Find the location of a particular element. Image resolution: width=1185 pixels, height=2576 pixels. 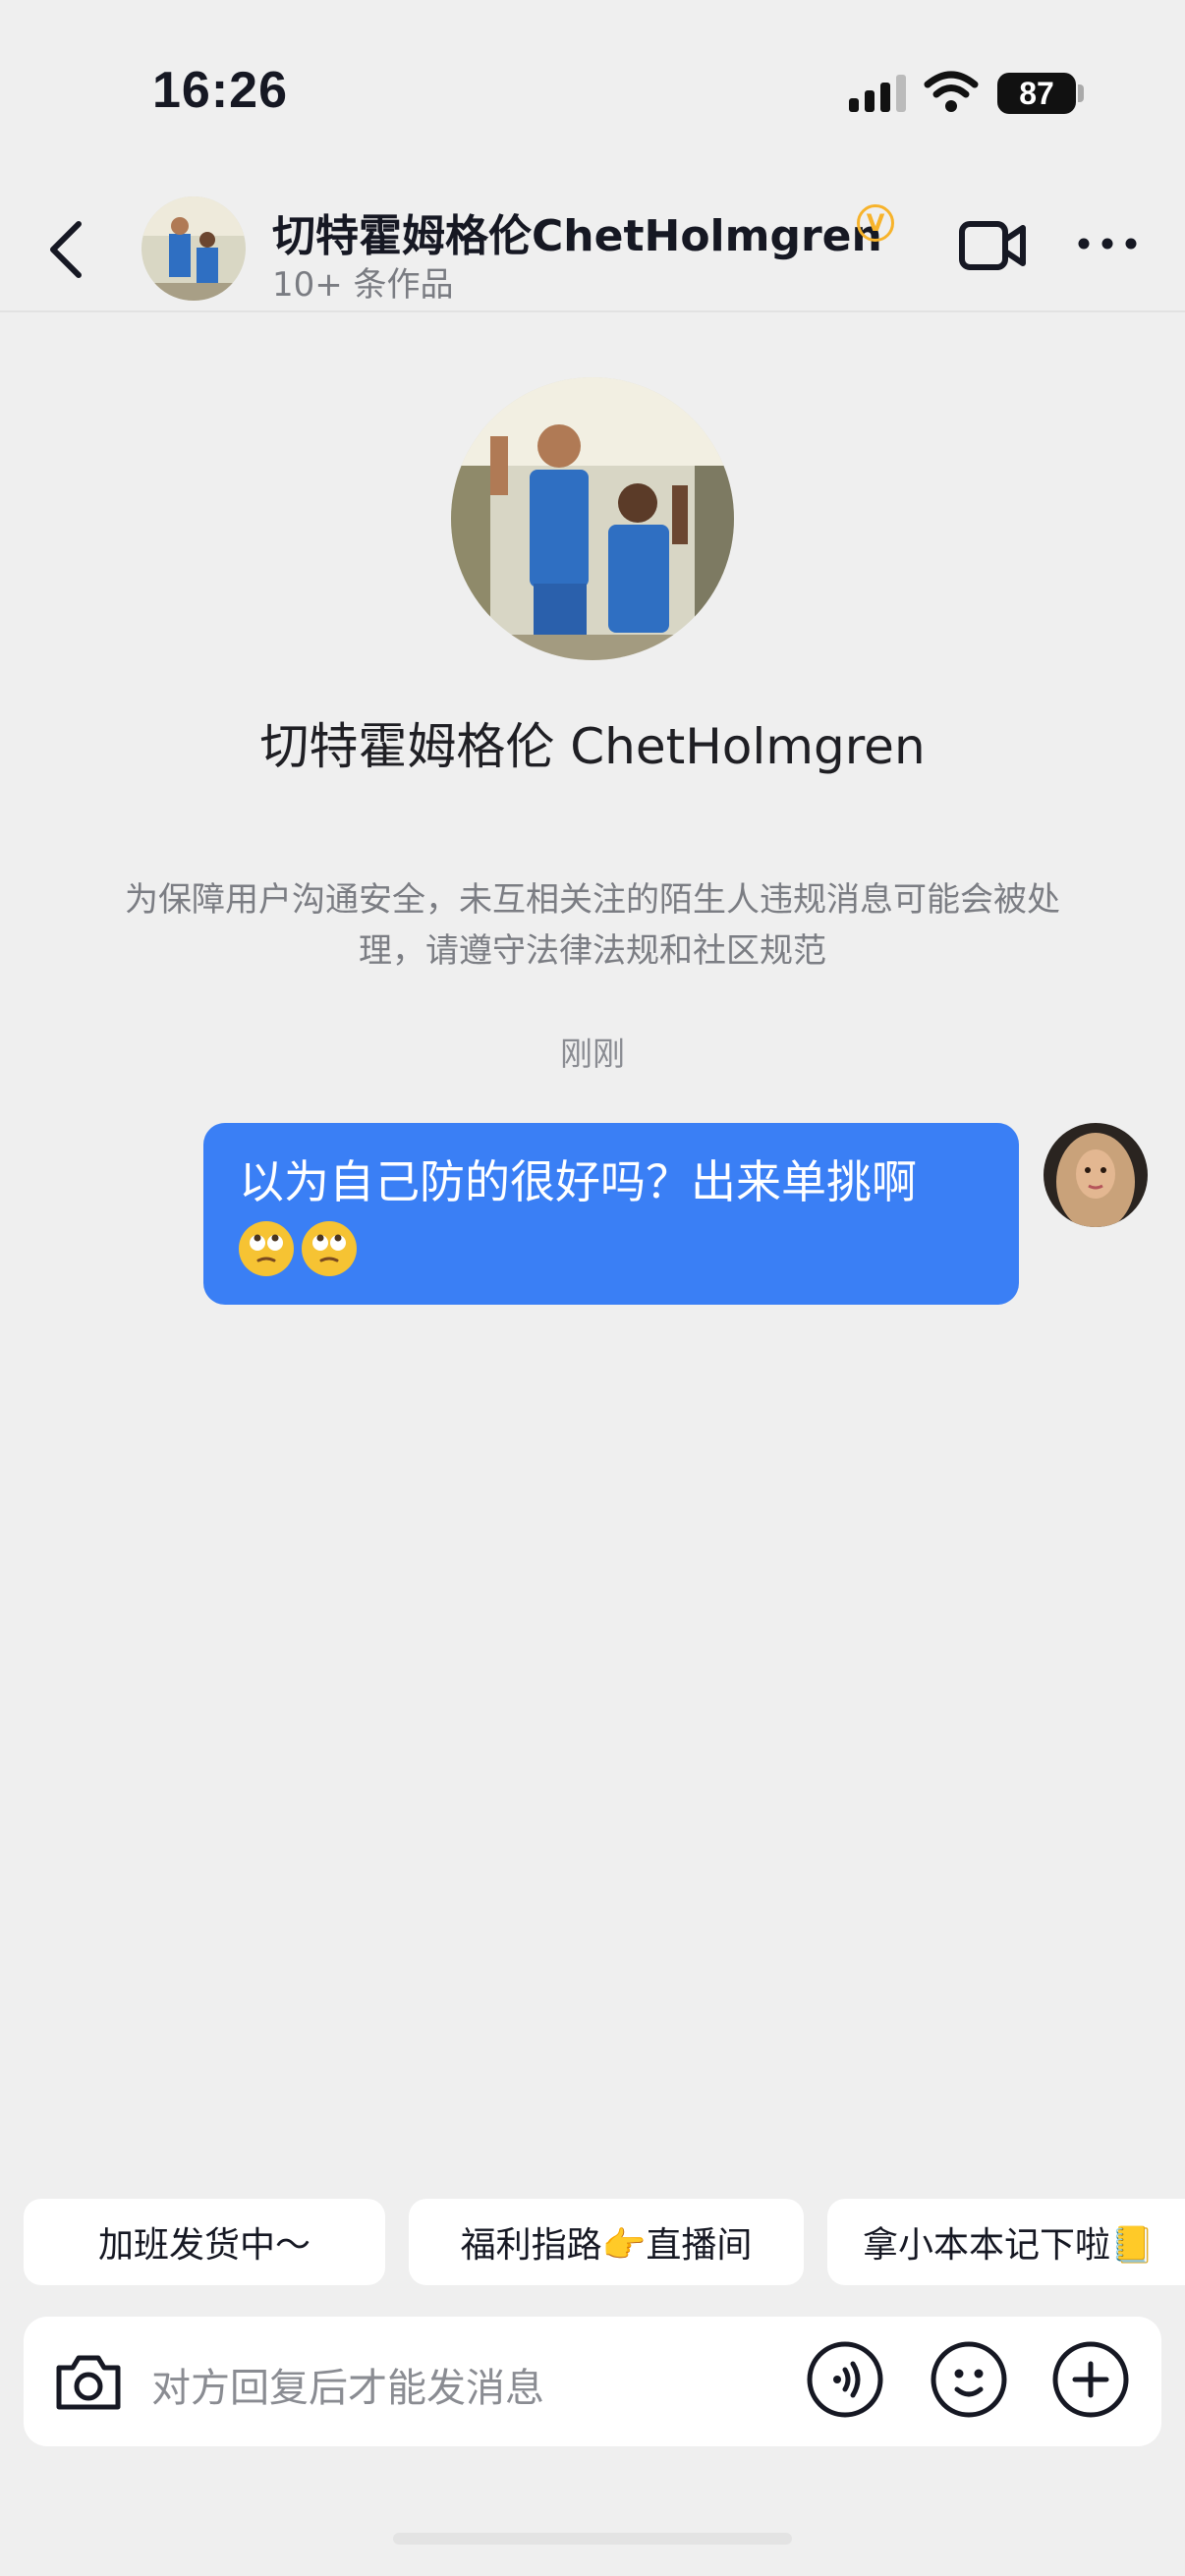

header-avatar is located at coordinates (194, 248).